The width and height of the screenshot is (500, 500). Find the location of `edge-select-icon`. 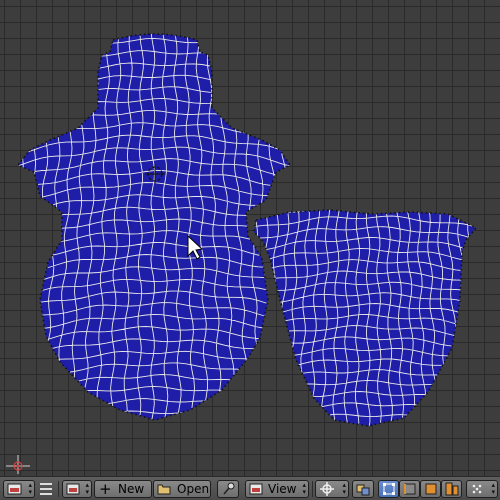

edge-select-icon is located at coordinates (410, 489).